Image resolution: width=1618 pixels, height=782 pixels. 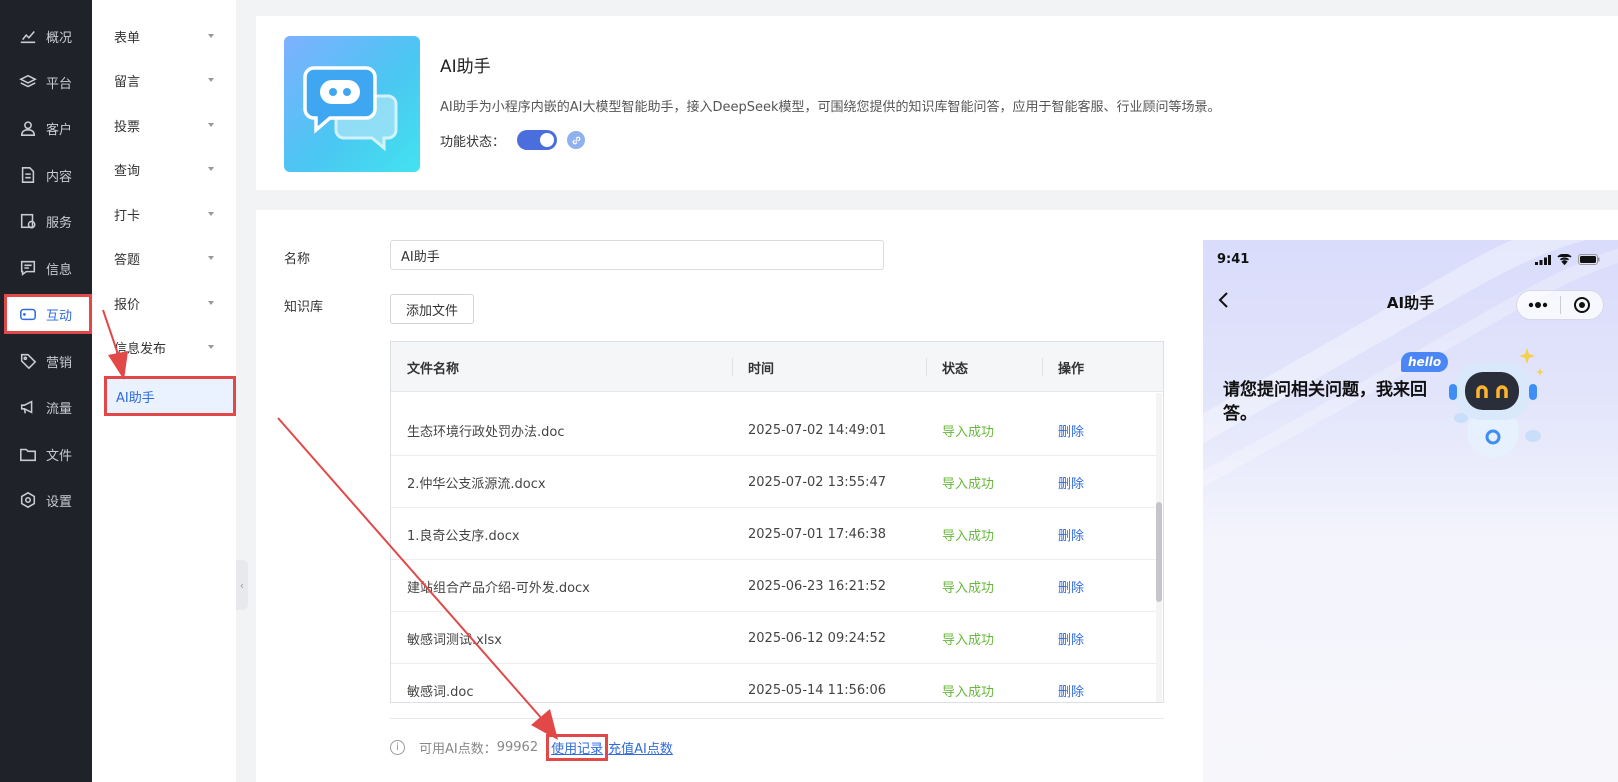 What do you see at coordinates (28, 128) in the screenshot?
I see `user-icon` at bounding box center [28, 128].